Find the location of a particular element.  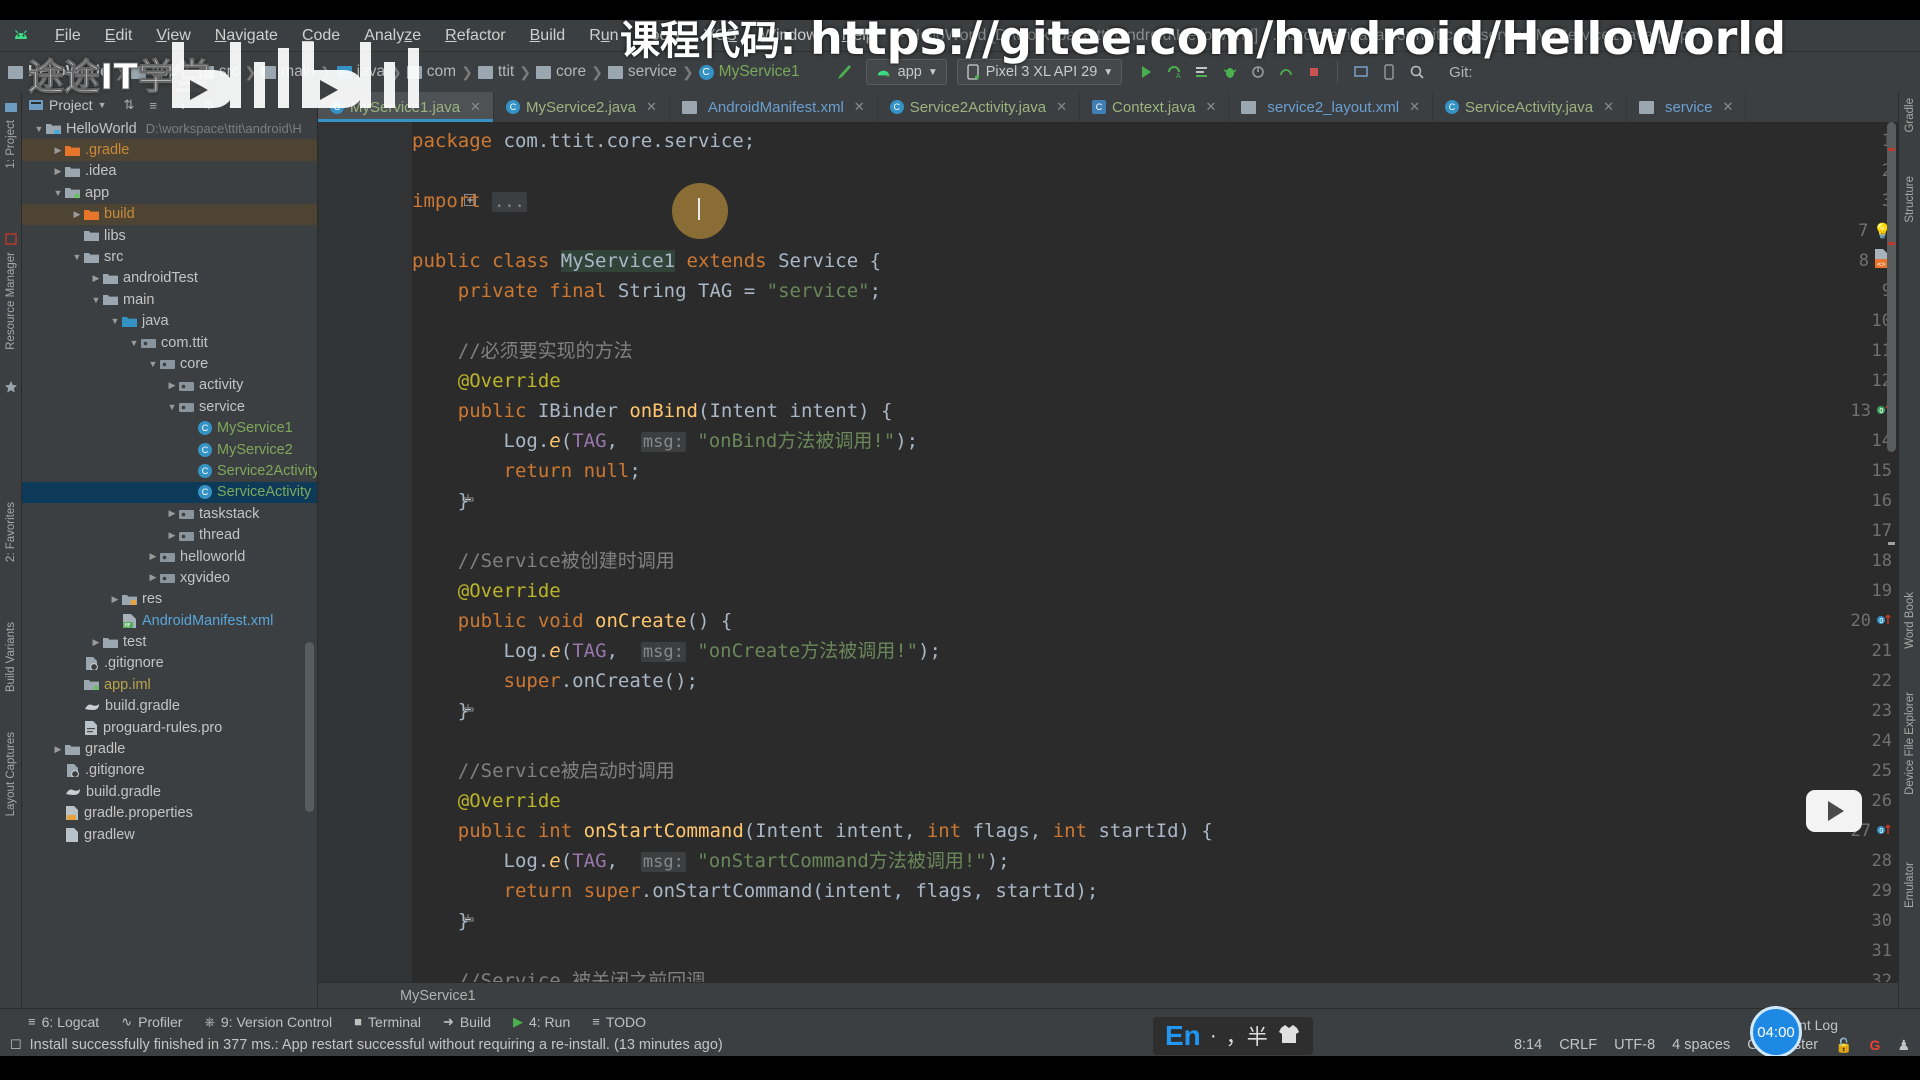

tree-item-app: ▼ app is located at coordinates (169, 192).